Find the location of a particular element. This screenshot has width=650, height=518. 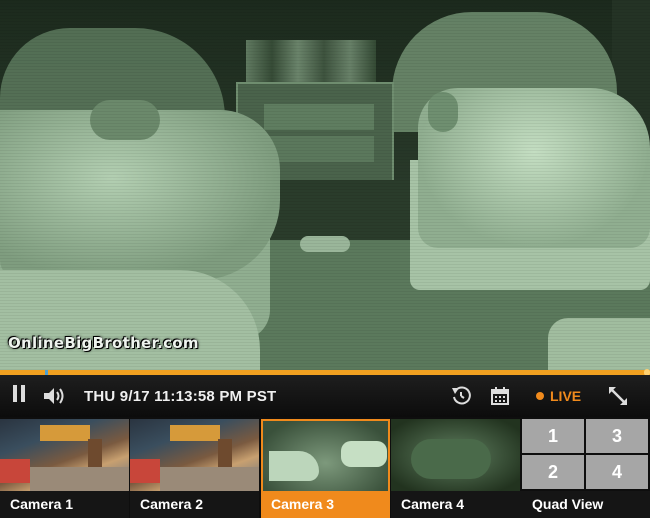

quad-view-label: Quad View is located at coordinates (585, 504).